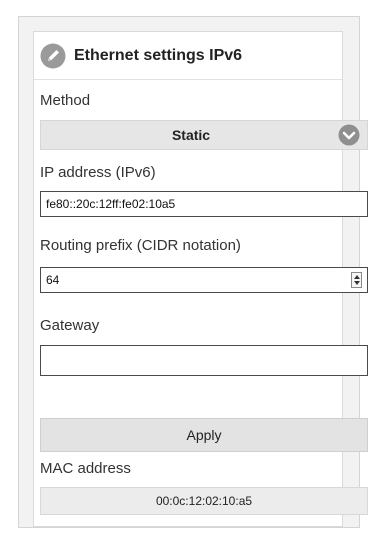 The width and height of the screenshot is (380, 547). I want to click on gateway-label: Gateway, so click(70, 325).